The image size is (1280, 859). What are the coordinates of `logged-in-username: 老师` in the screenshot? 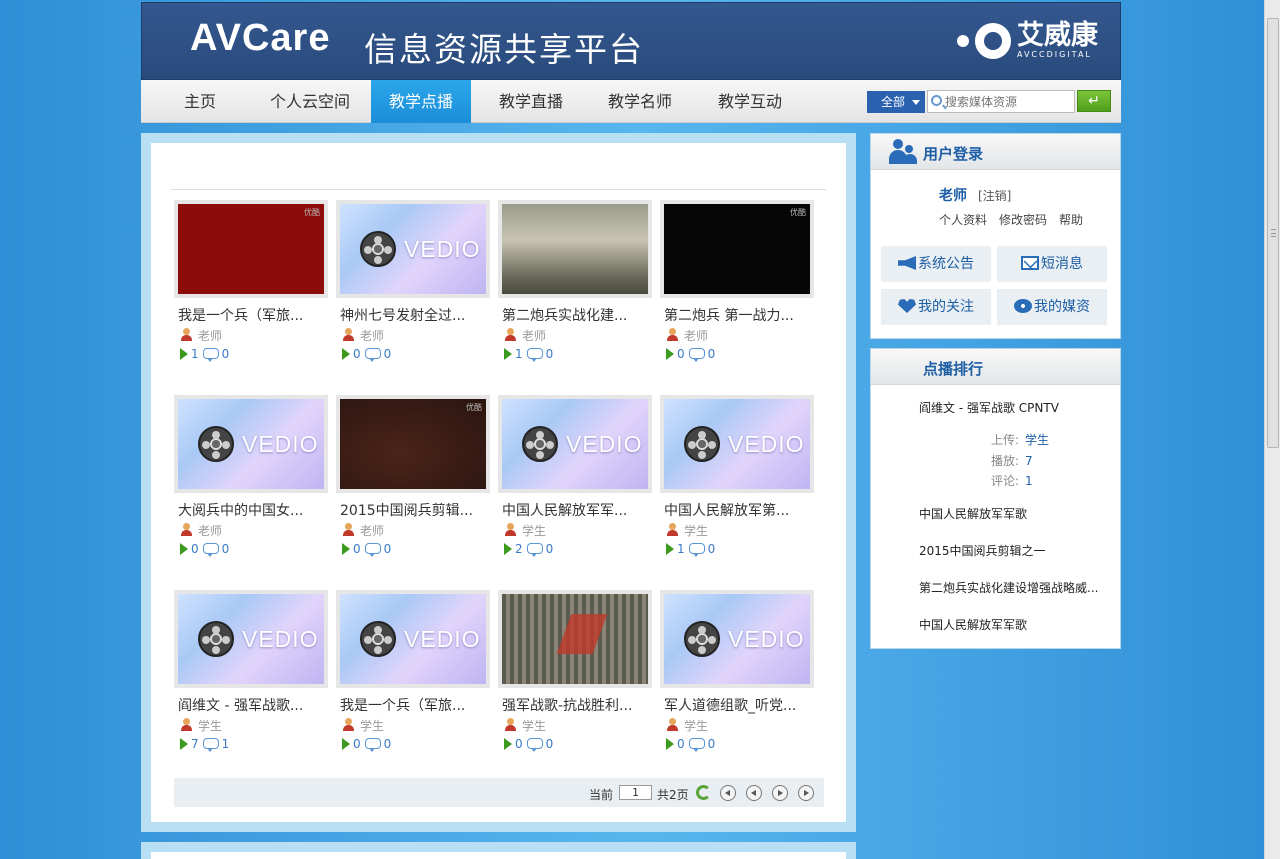 It's located at (953, 195).